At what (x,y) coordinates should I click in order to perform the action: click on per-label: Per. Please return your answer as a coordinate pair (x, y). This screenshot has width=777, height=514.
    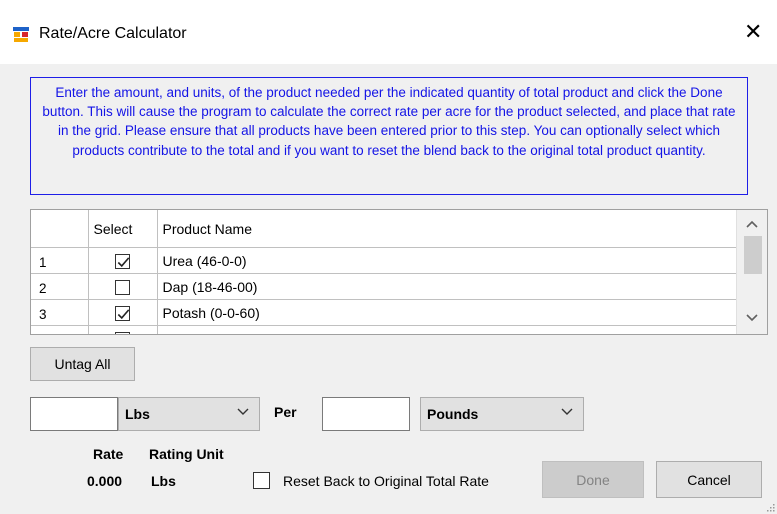
    Looking at the image, I should click on (285, 412).